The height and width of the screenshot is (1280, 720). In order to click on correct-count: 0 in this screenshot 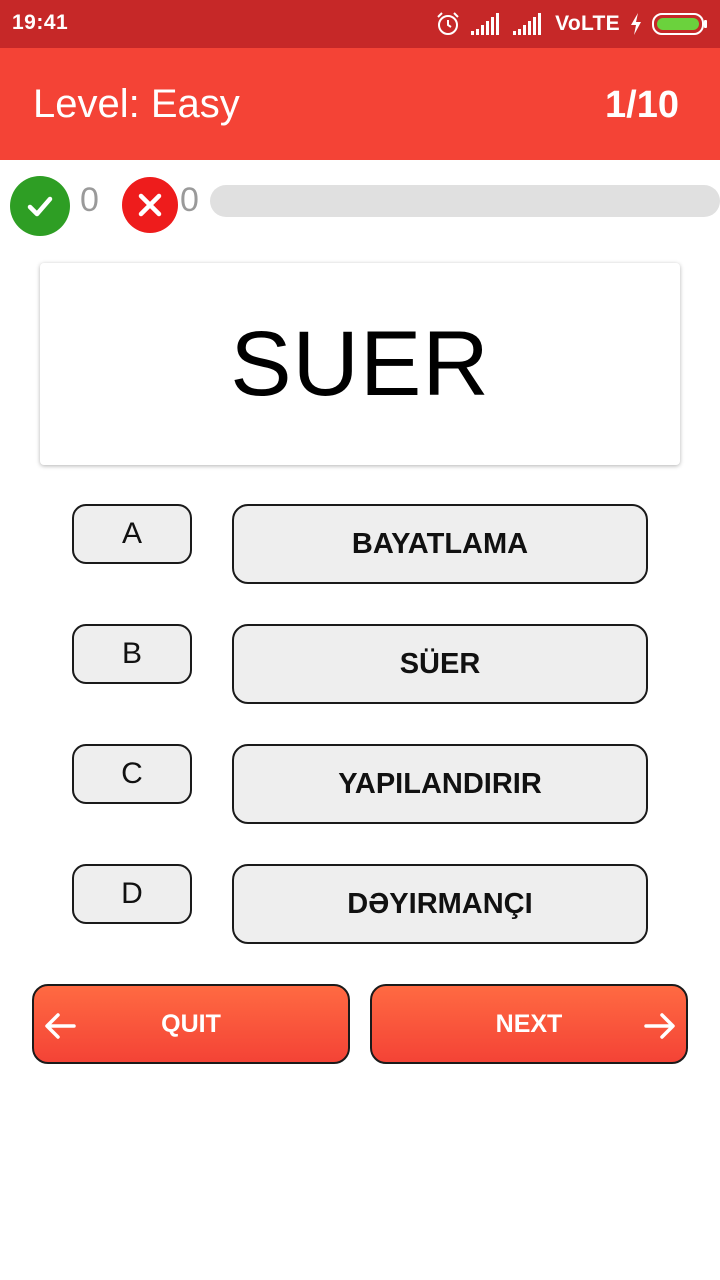, I will do `click(89, 200)`.